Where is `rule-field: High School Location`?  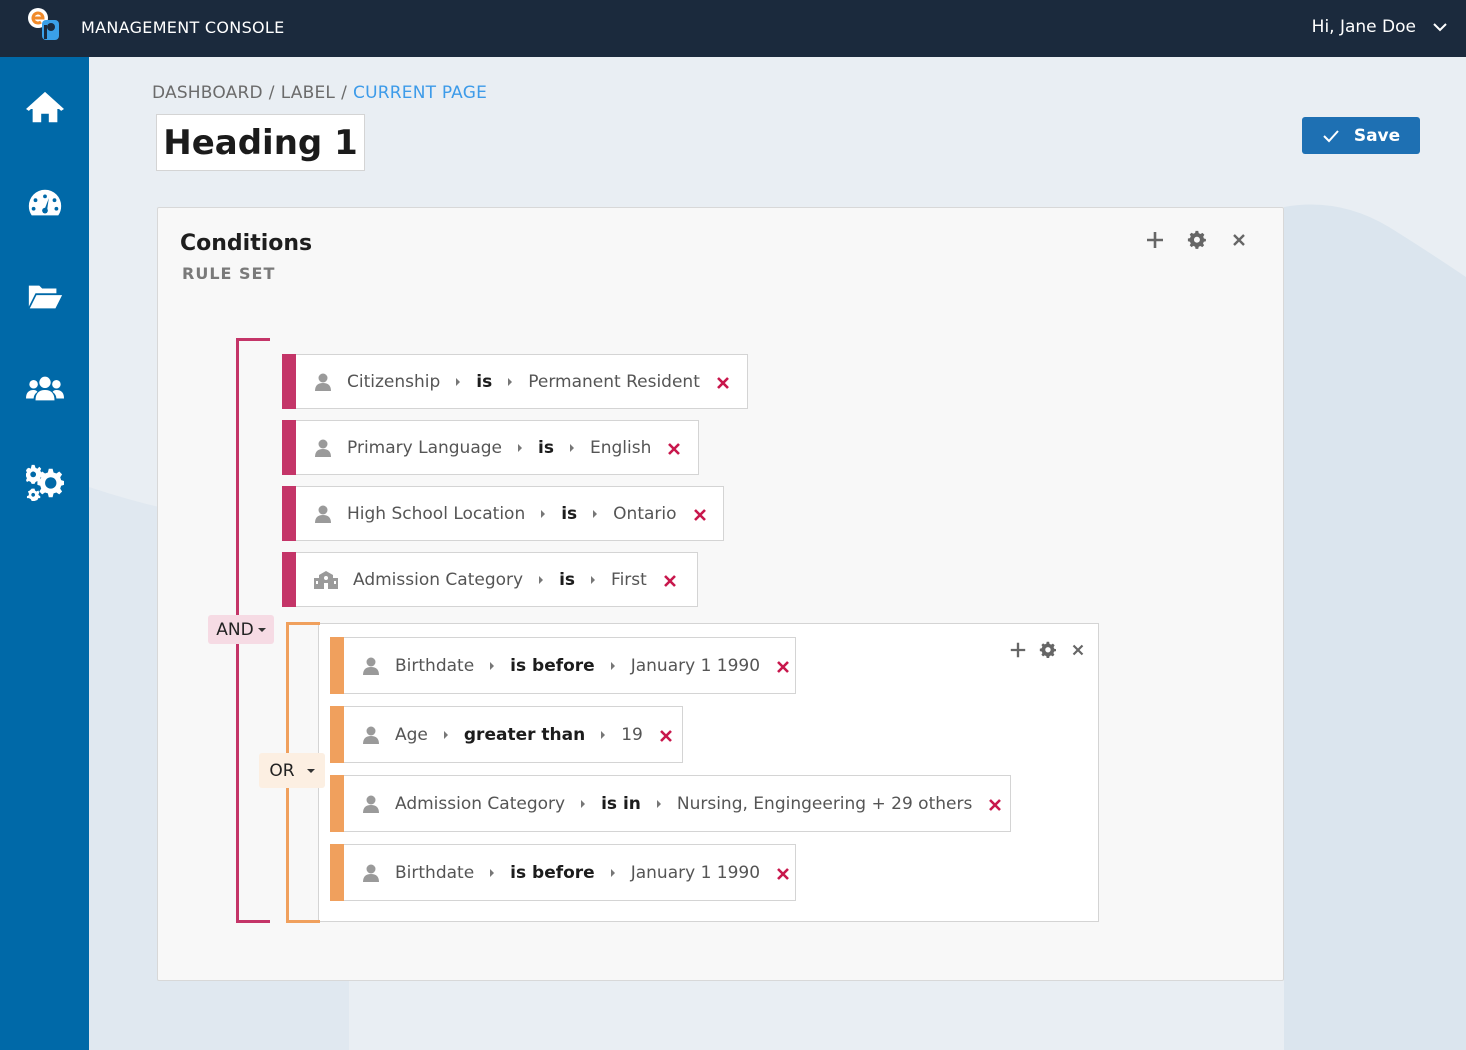 rule-field: High School Location is located at coordinates (436, 514).